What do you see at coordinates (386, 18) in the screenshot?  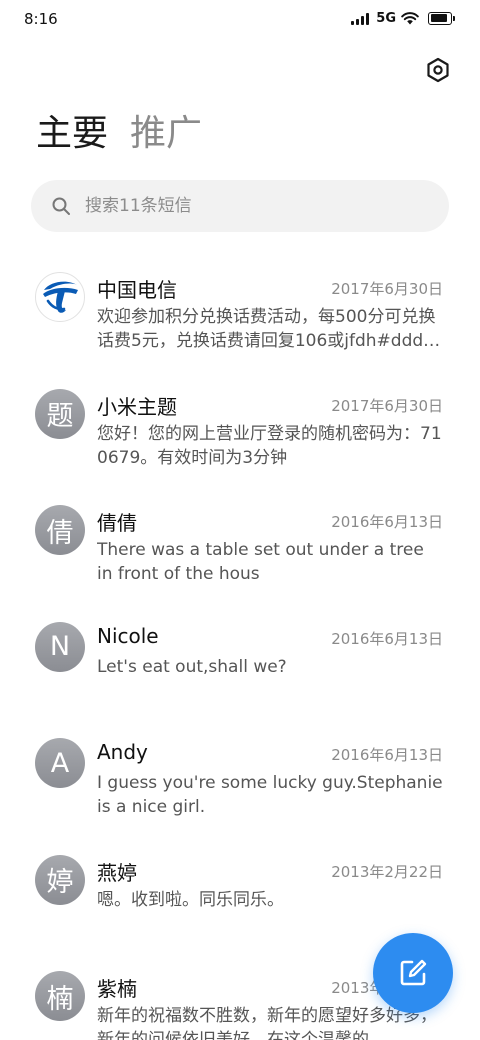 I see `network-type: 5G` at bounding box center [386, 18].